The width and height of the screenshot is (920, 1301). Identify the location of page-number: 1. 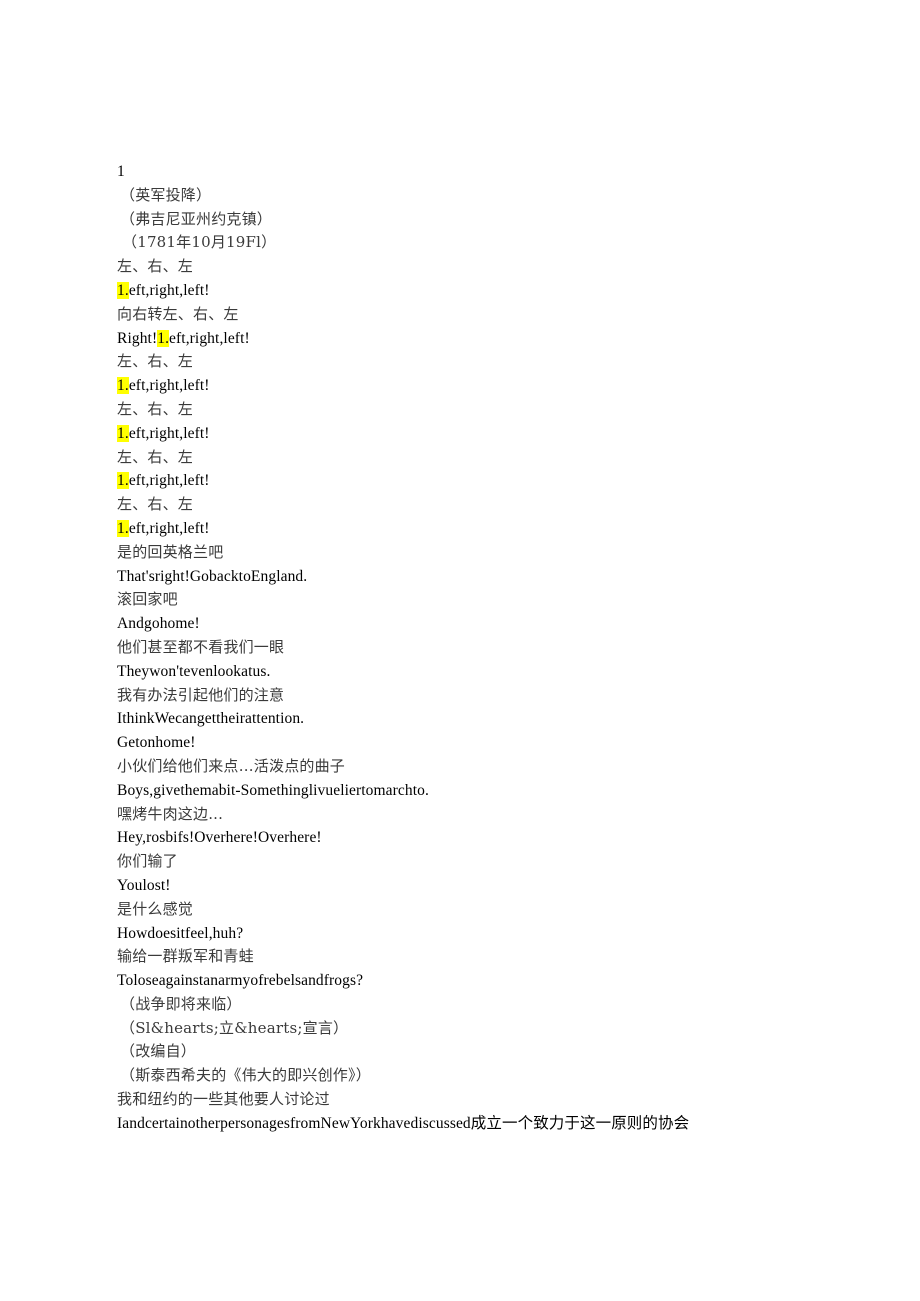
(121, 171).